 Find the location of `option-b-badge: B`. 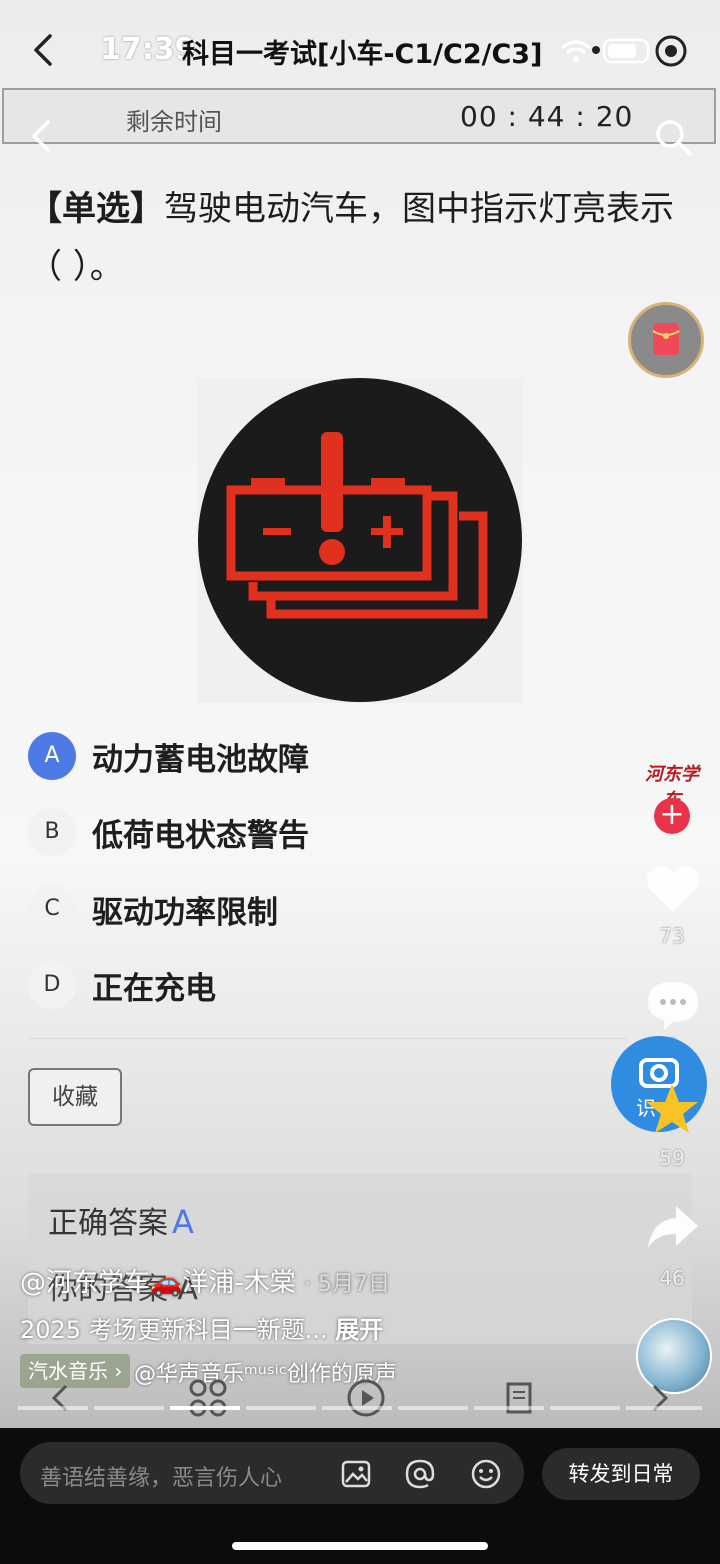

option-b-badge: B is located at coordinates (52, 832).